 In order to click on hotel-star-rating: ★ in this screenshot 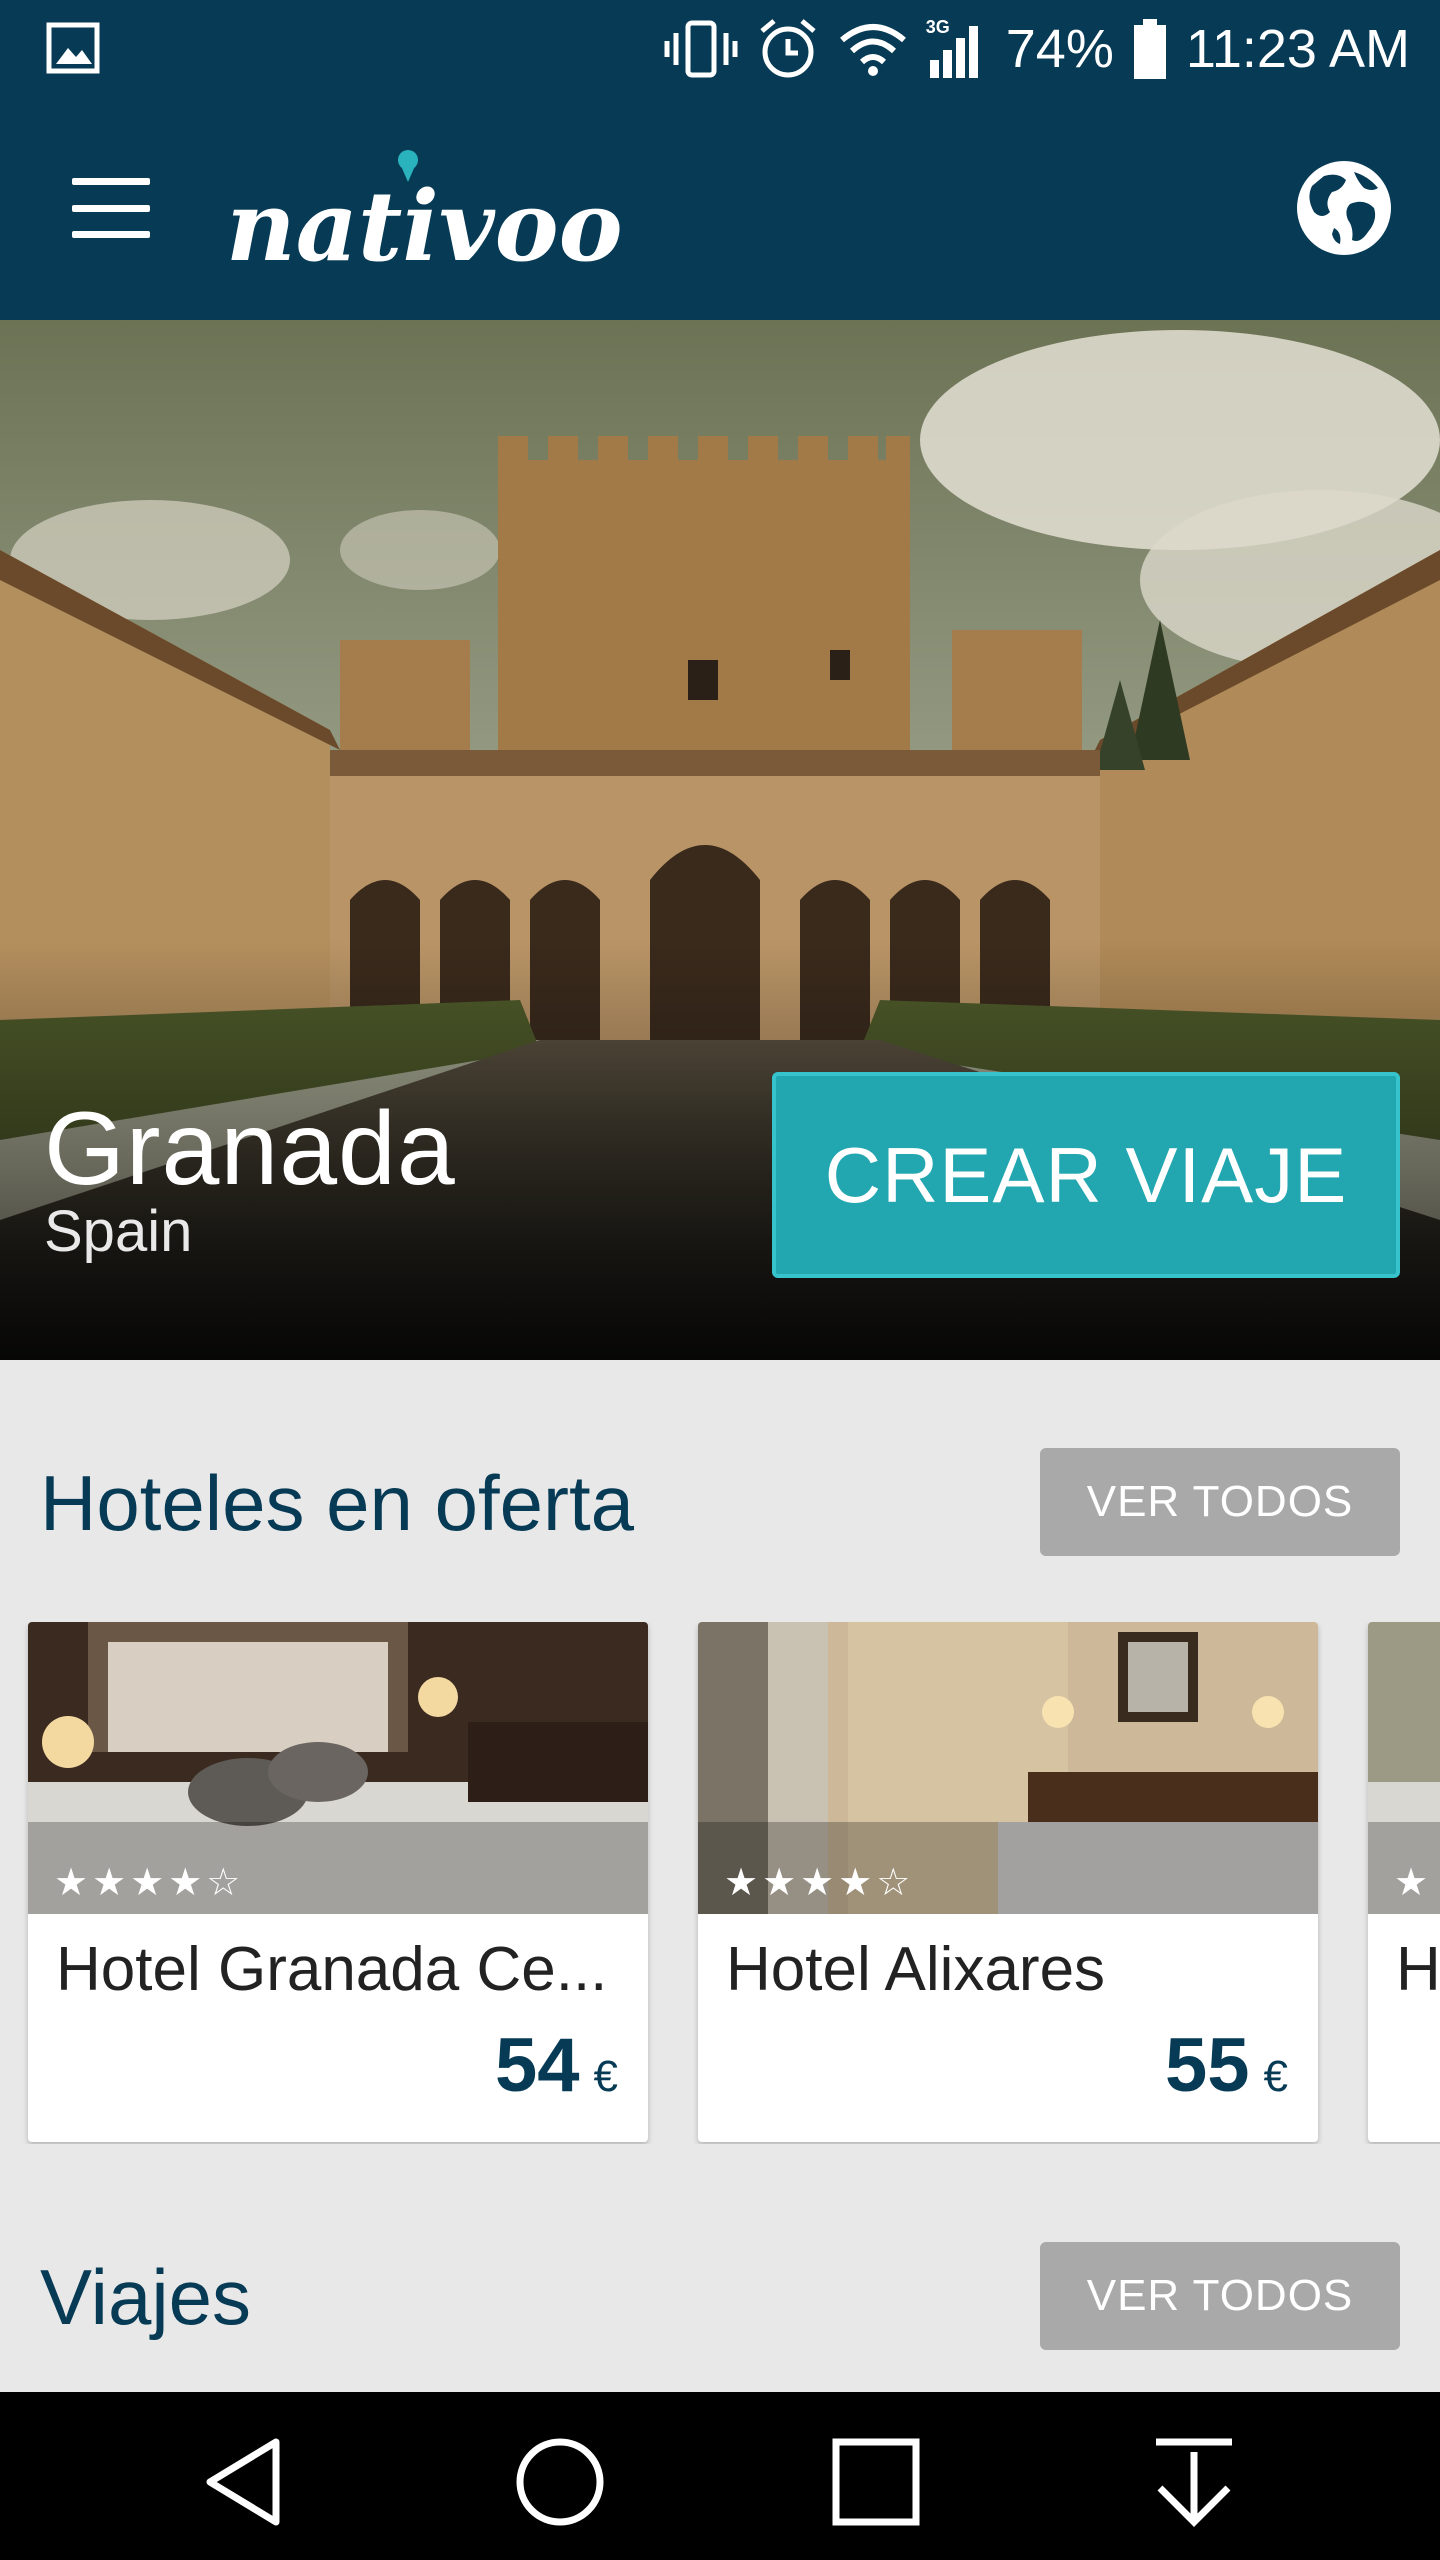, I will do `click(1413, 1883)`.